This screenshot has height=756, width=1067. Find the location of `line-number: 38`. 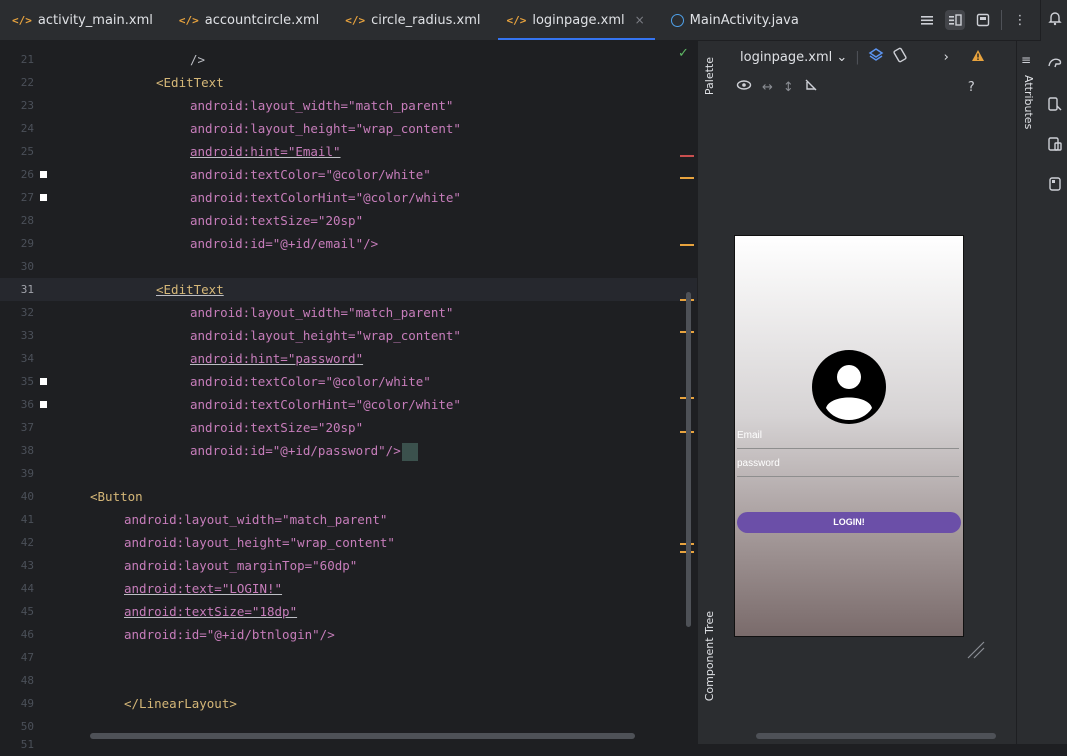

line-number: 38 is located at coordinates (27, 450).